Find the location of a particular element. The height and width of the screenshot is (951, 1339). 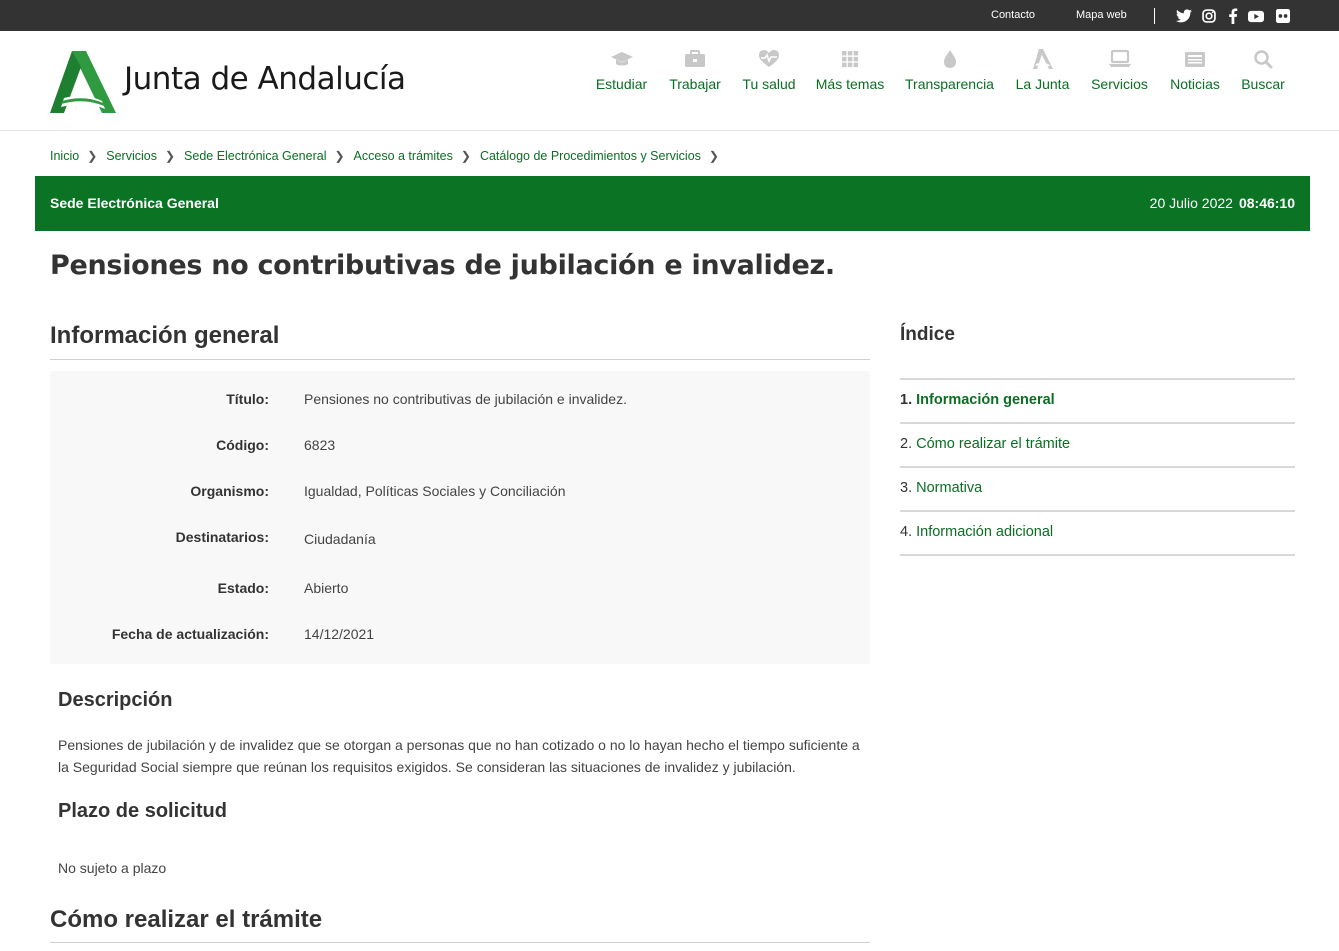

index-item-general: 1. Información general is located at coordinates (1097, 402).